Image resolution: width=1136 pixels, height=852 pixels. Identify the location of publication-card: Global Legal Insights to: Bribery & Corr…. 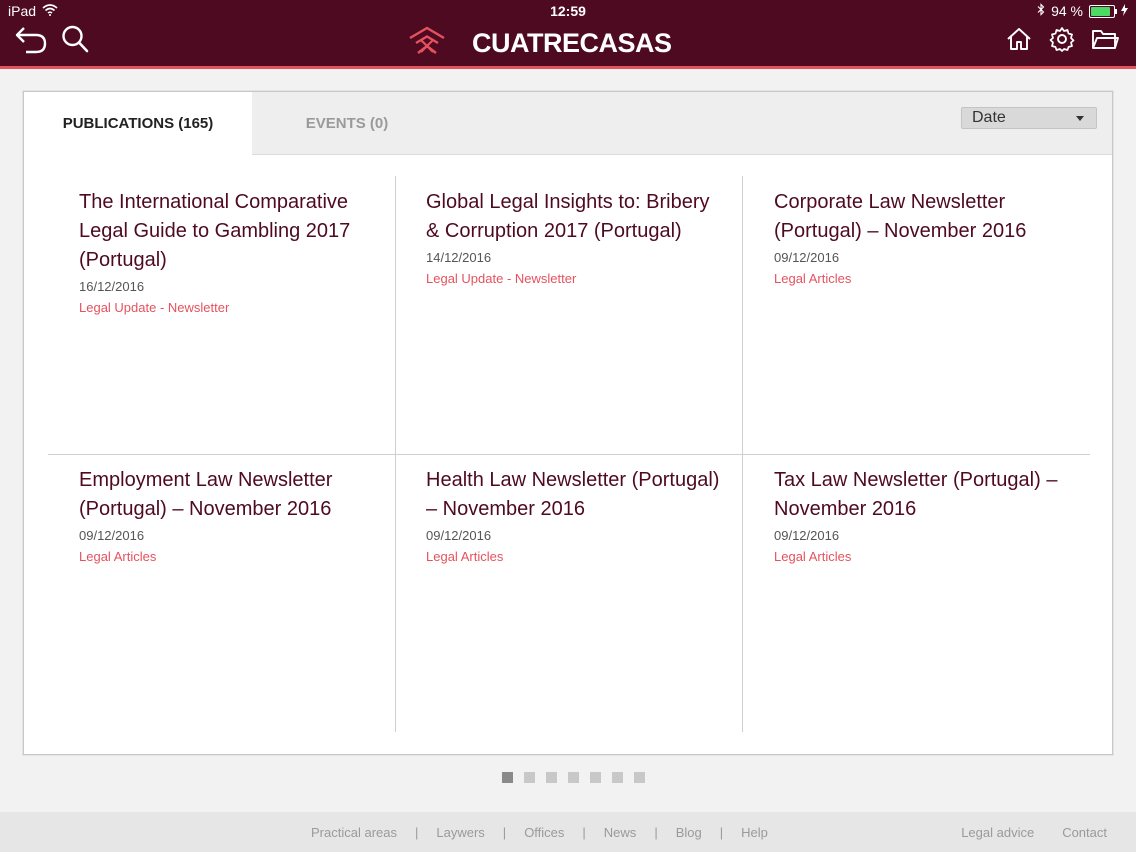
(576, 237).